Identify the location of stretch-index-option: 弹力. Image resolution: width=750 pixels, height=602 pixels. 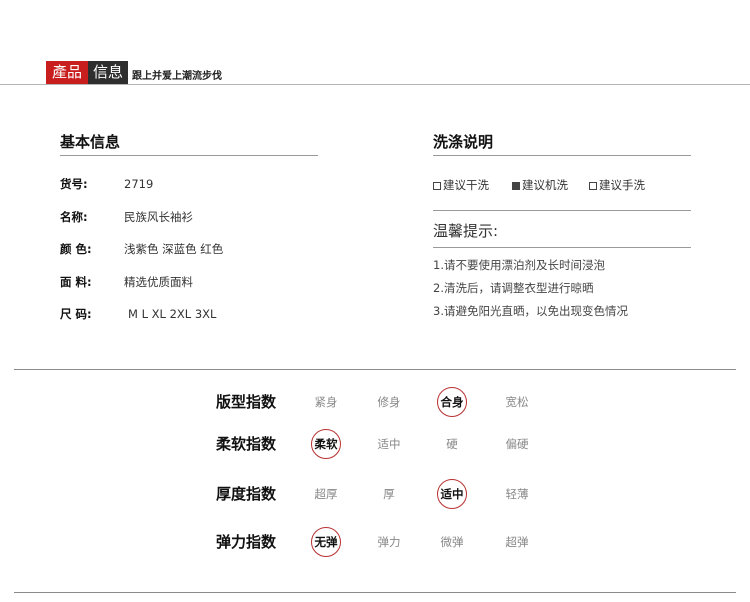
(389, 542).